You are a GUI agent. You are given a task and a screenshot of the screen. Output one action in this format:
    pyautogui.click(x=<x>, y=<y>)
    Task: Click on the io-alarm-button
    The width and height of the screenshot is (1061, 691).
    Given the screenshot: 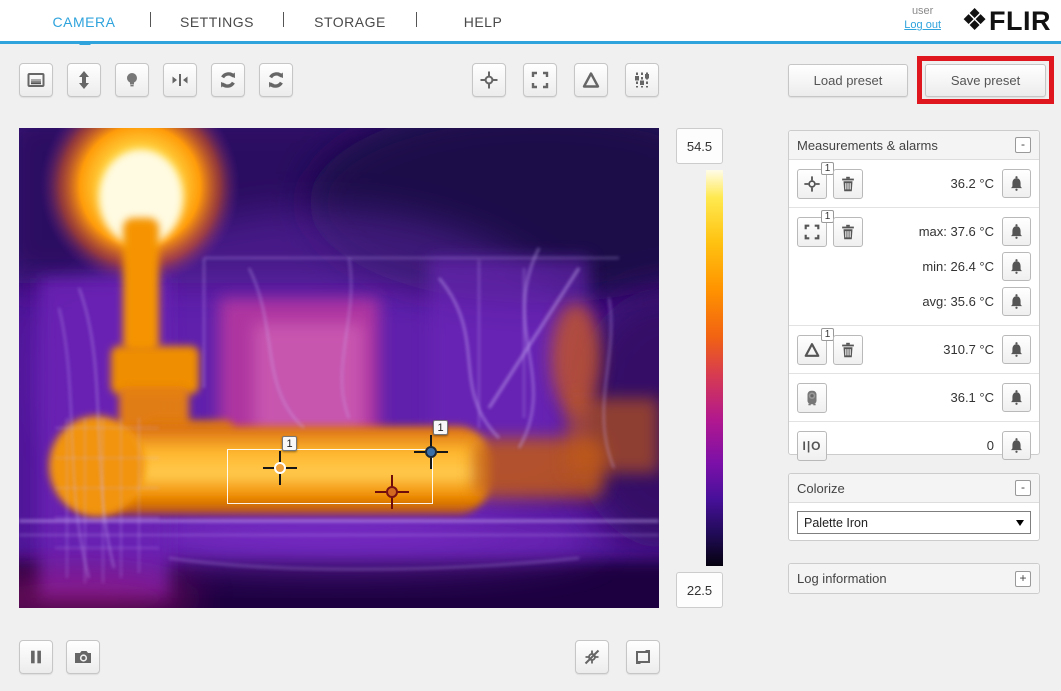 What is the action you would take?
    pyautogui.click(x=1016, y=445)
    